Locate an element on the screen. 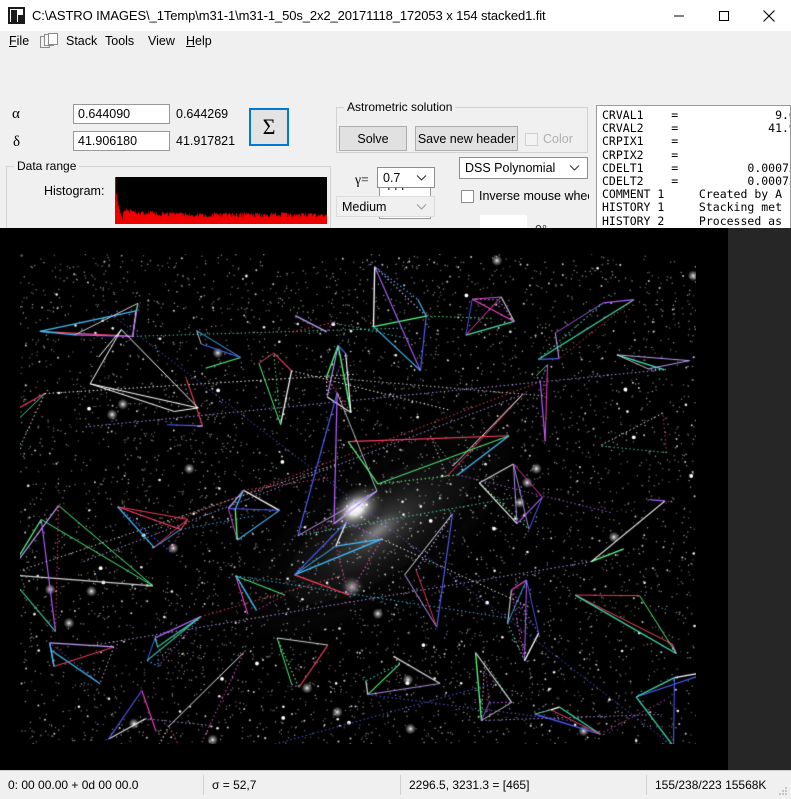 The width and height of the screenshot is (791, 799). delta-symbol: δ is located at coordinates (17, 142).